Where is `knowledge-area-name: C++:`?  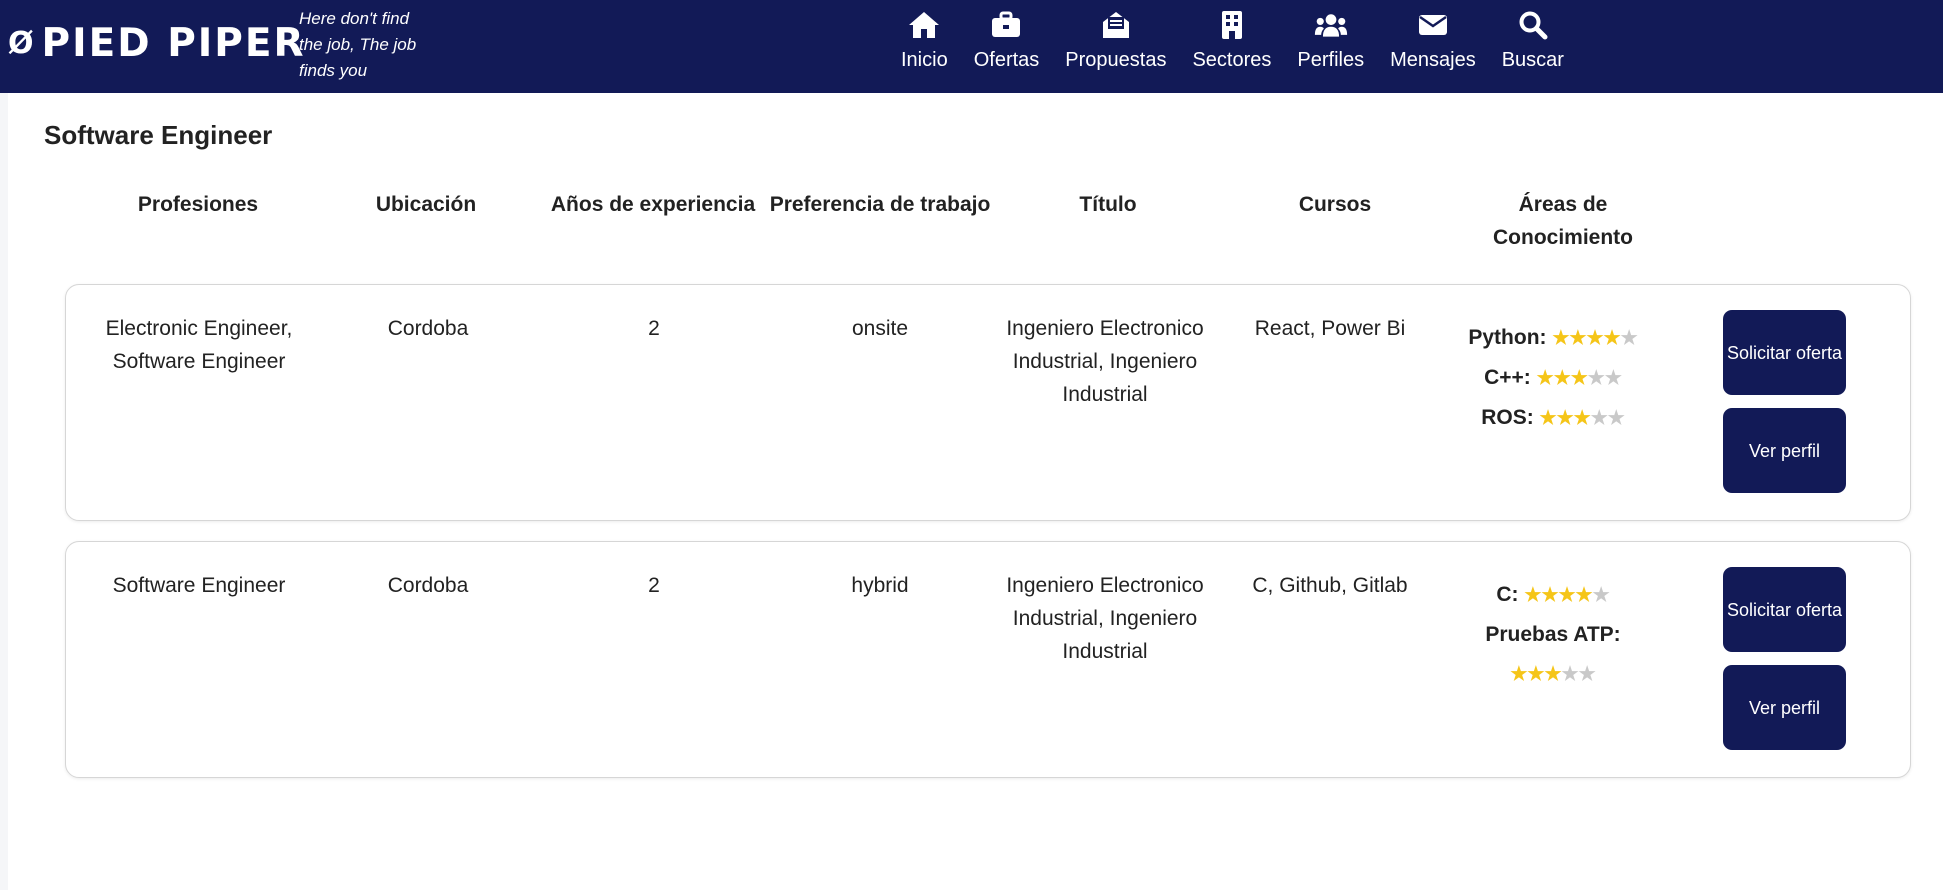 knowledge-area-name: C++: is located at coordinates (1507, 377).